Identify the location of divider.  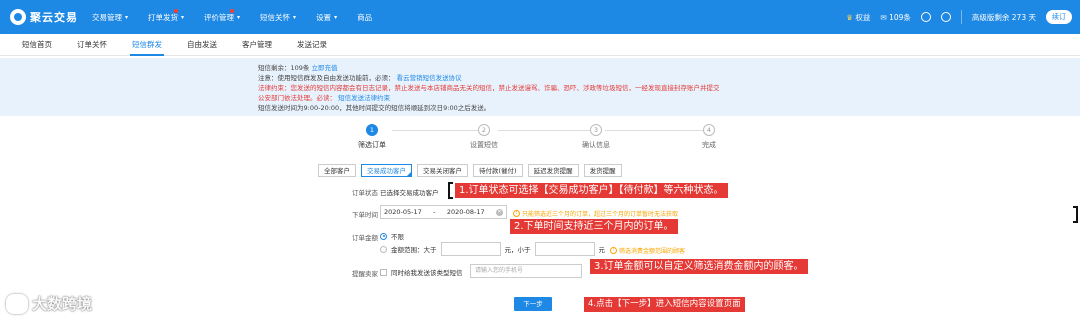
(961, 17).